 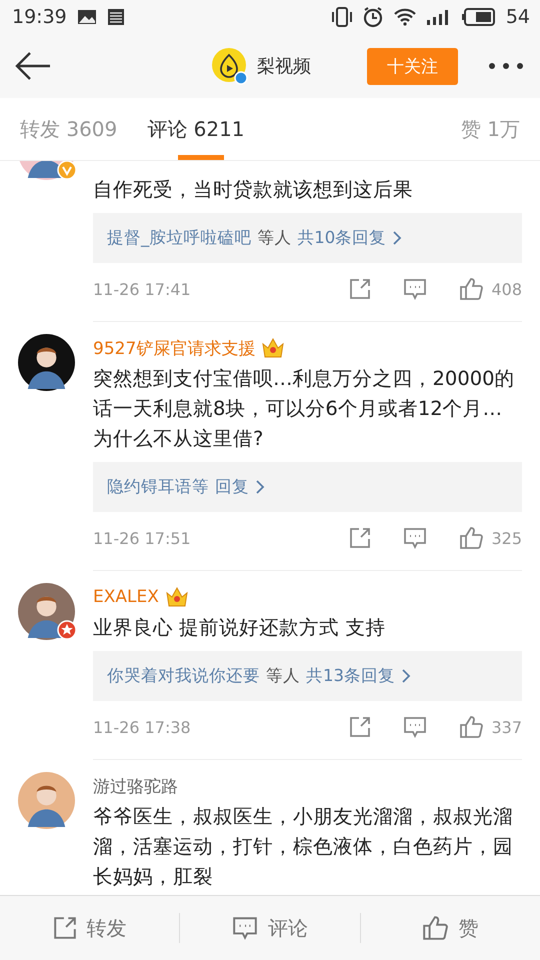 I want to click on like-count: 325, so click(x=506, y=538).